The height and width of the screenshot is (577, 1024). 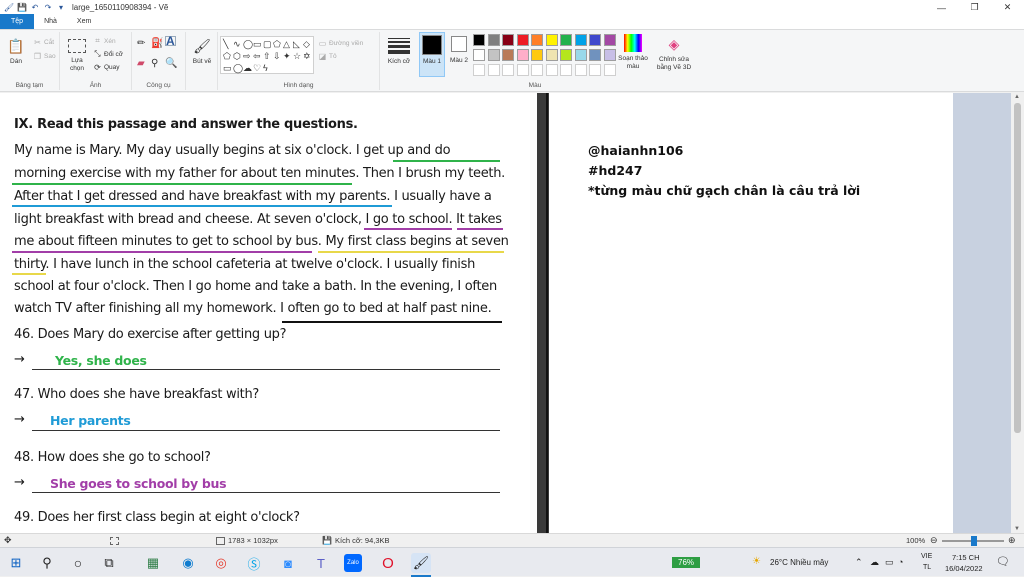 What do you see at coordinates (17, 21) in the screenshot?
I see `tab-file: Tệp` at bounding box center [17, 21].